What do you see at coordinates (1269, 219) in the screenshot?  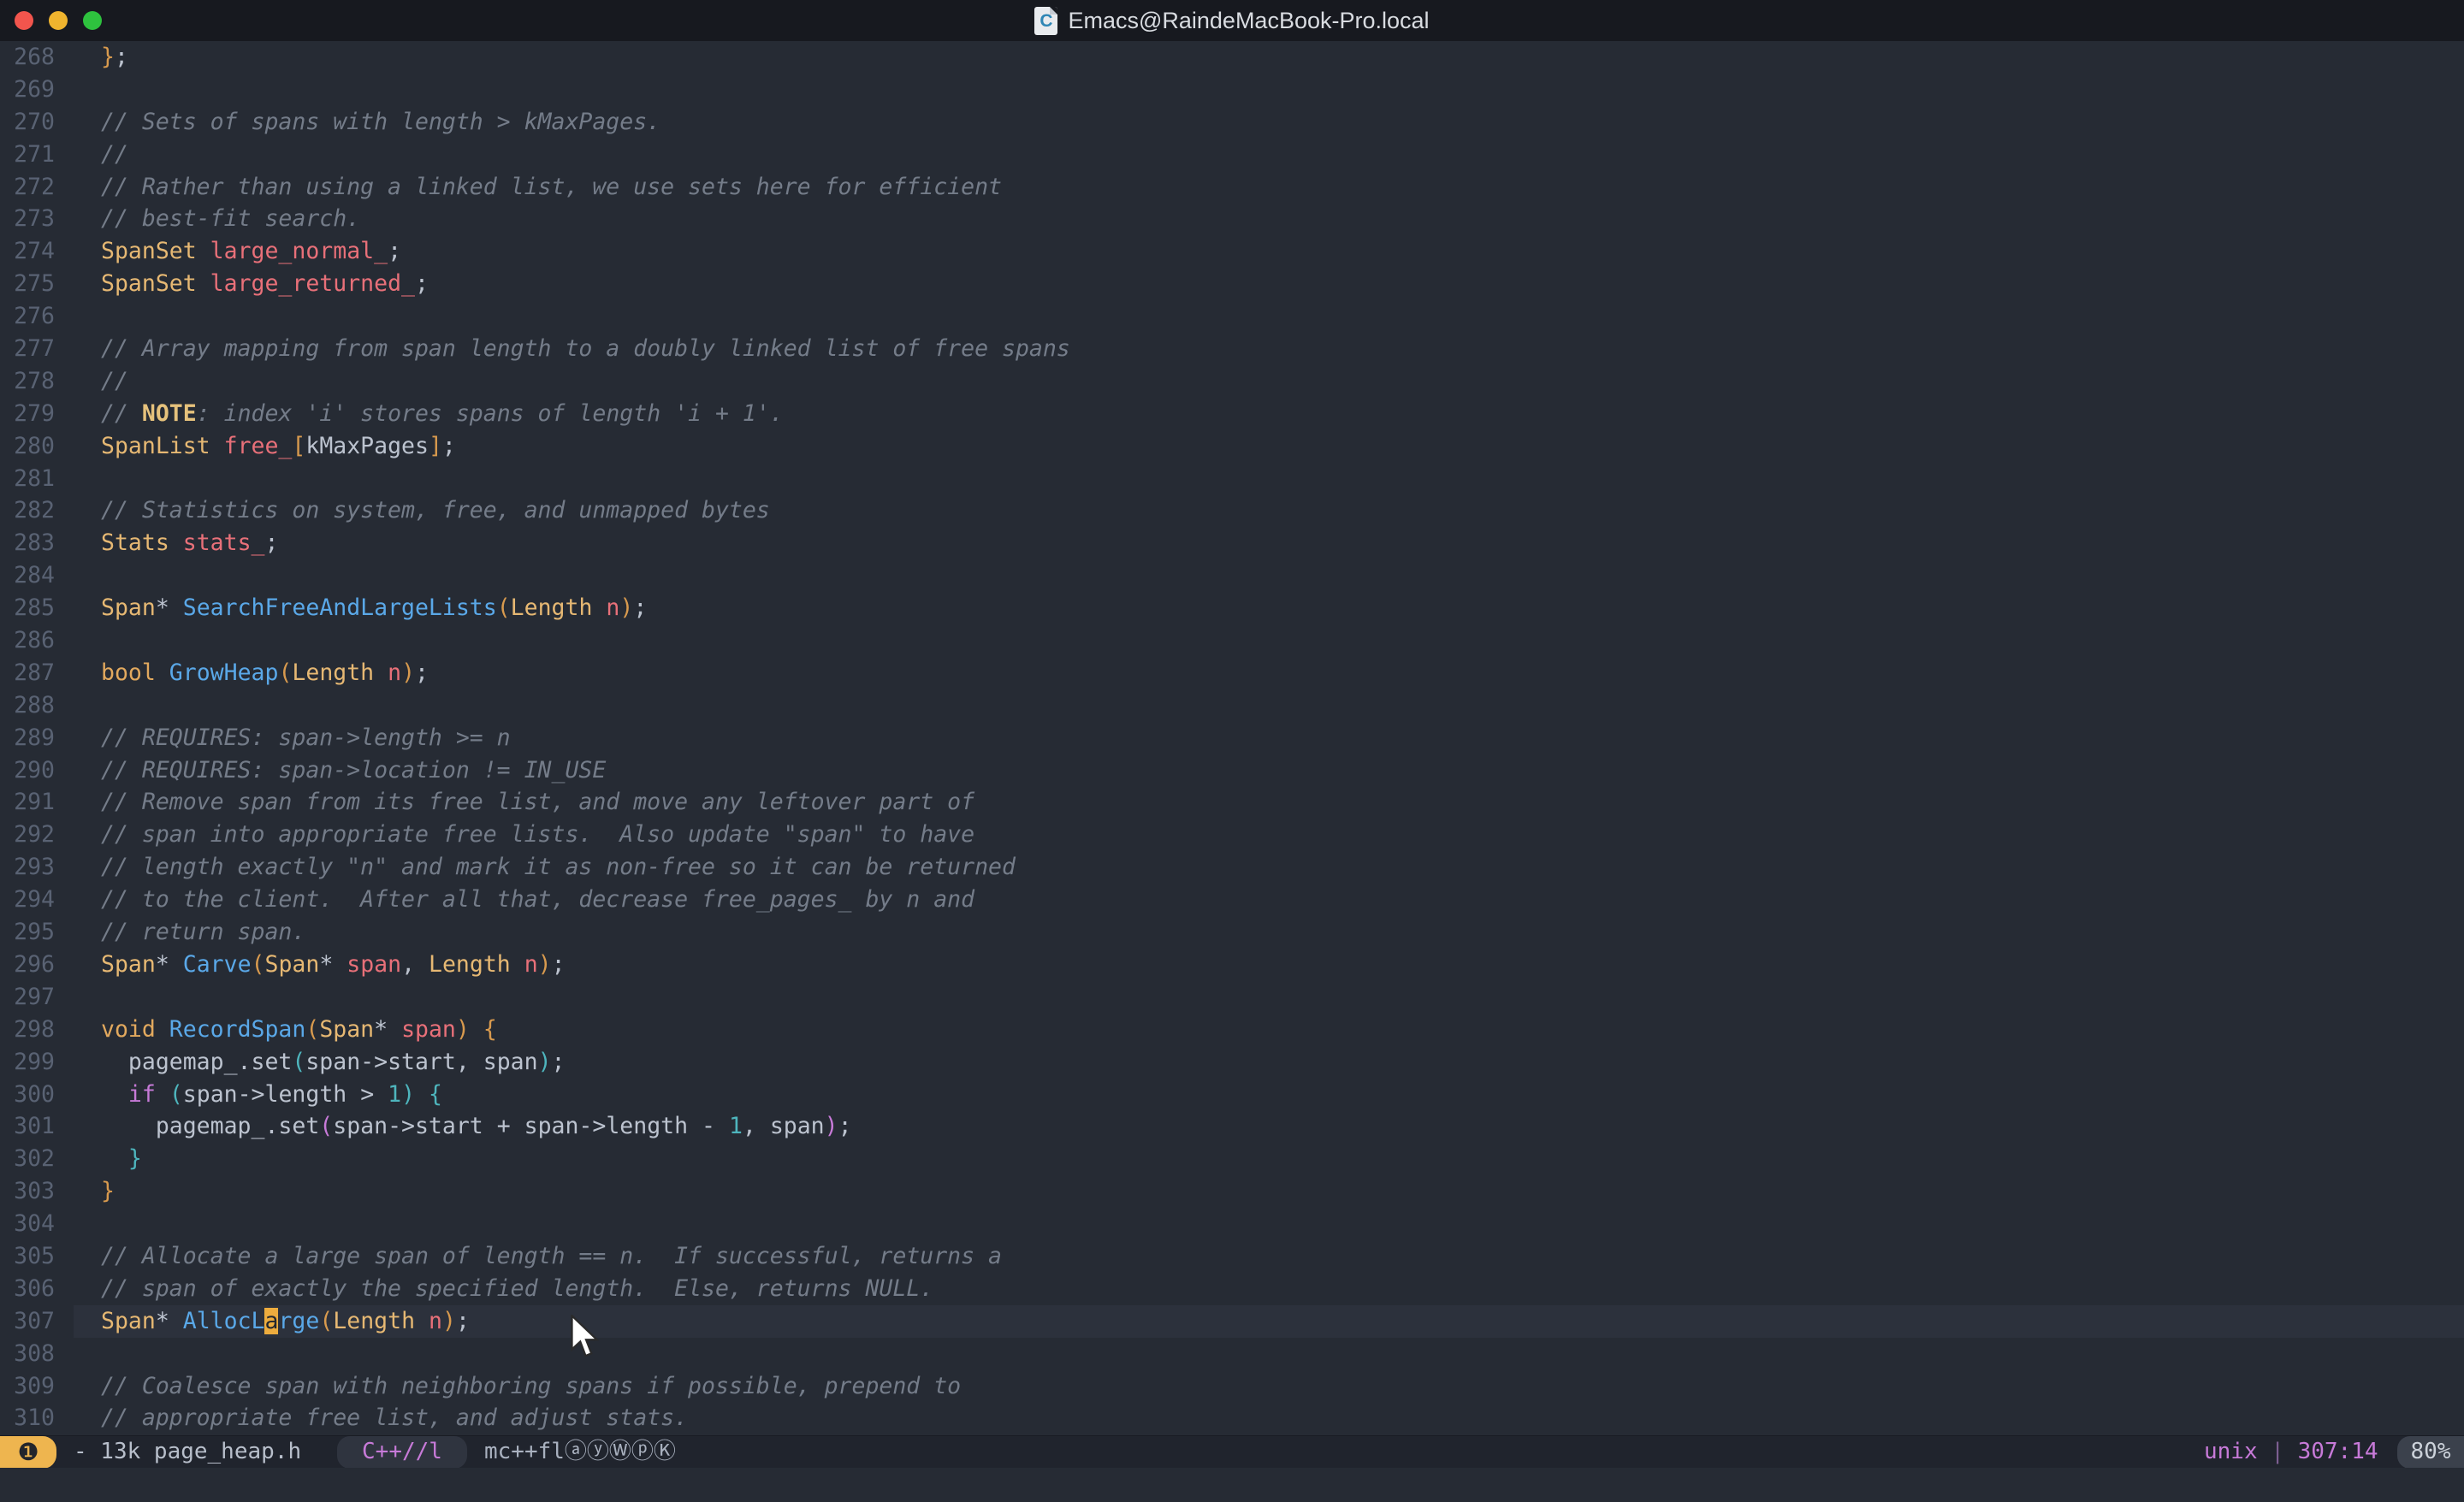 I see `code-line-content: // best-fit search.` at bounding box center [1269, 219].